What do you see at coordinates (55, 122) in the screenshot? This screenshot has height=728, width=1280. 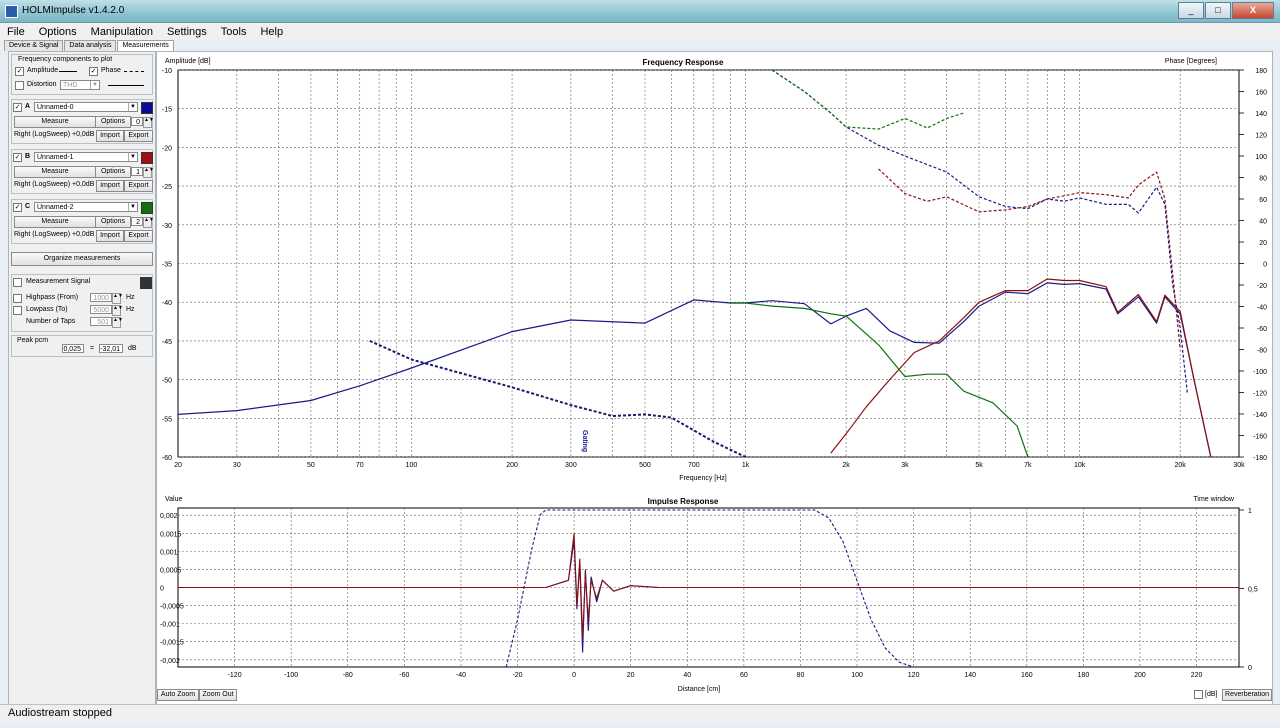 I see `measurement-a-measure-button: Measure` at bounding box center [55, 122].